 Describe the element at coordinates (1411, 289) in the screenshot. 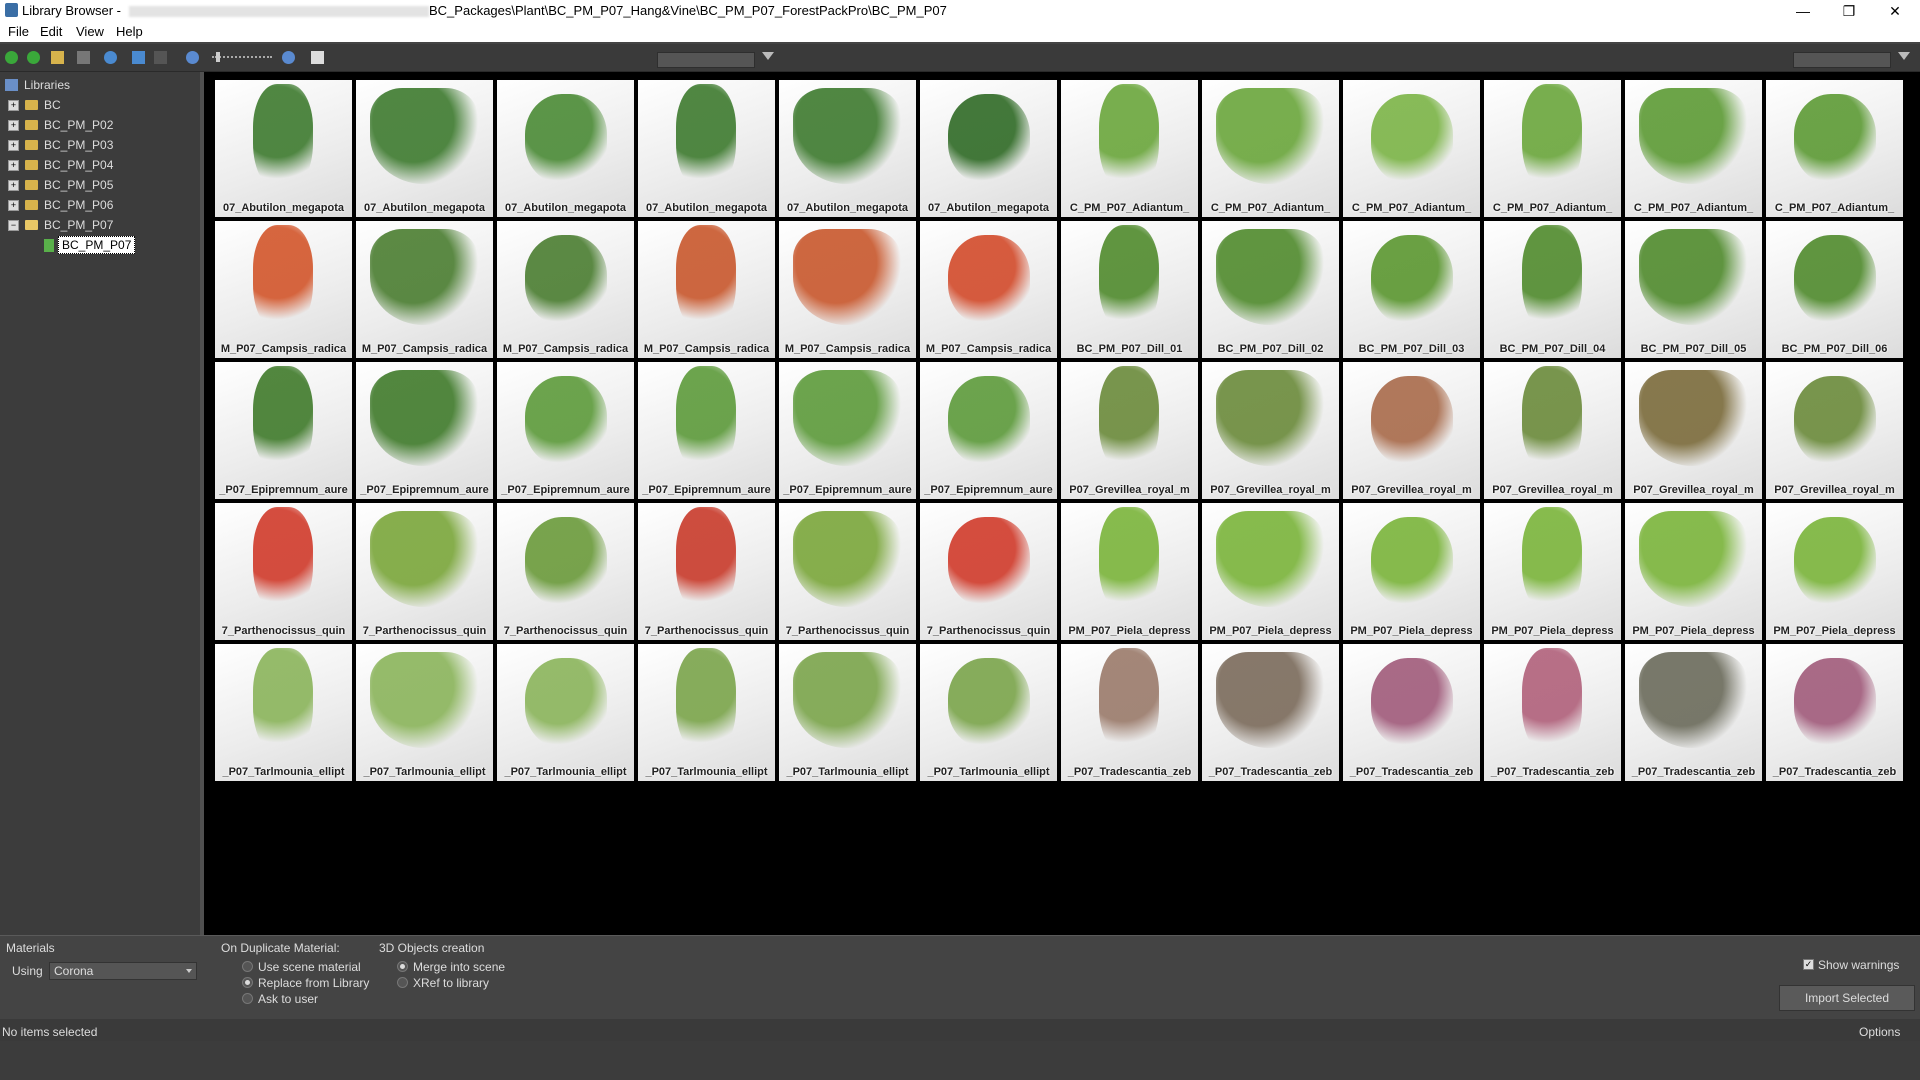

I see `thumbnail-item: BC_PM_P07_Dill_03` at that location.